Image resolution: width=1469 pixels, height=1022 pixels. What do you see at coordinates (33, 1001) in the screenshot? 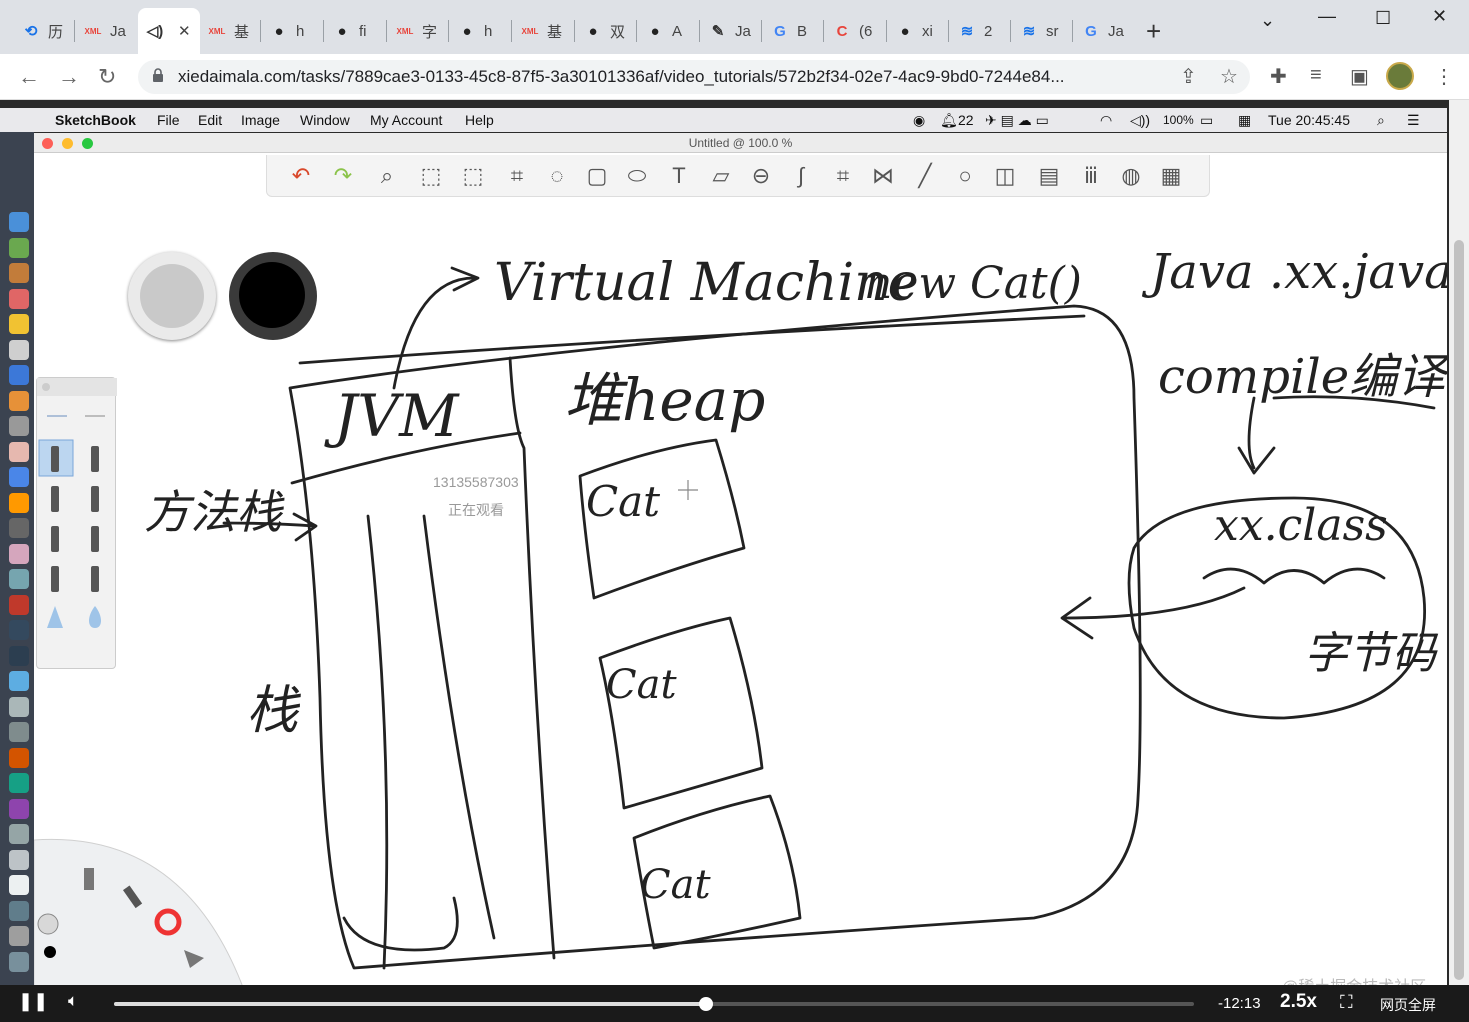
I see `pause-icon: ❚❚` at bounding box center [33, 1001].